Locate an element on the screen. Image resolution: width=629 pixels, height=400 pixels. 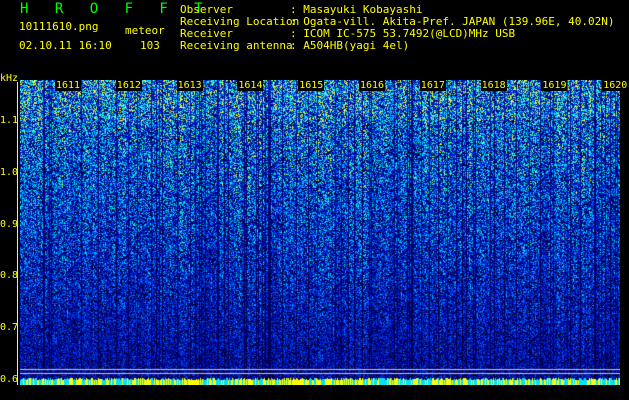
x-tick-label: 1620 is located at coordinates (615, 85).